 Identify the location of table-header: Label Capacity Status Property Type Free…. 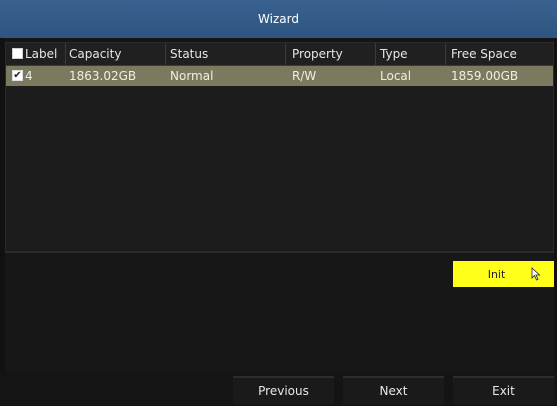
(279, 54).